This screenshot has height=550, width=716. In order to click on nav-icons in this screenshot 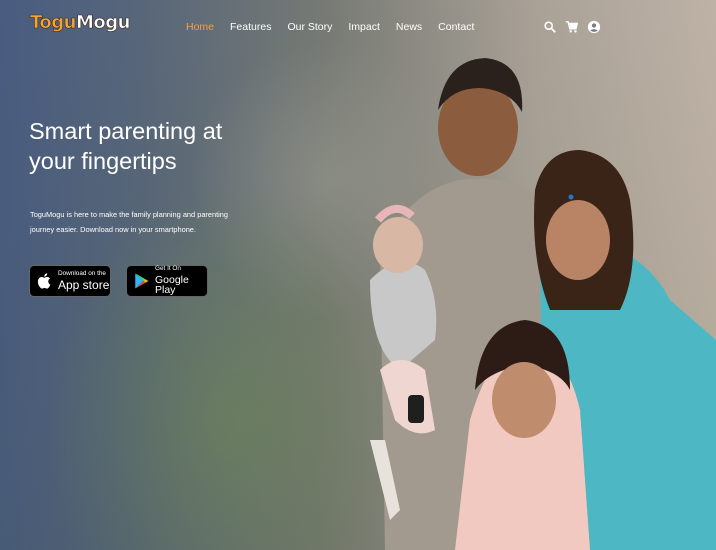, I will do `click(572, 27)`.